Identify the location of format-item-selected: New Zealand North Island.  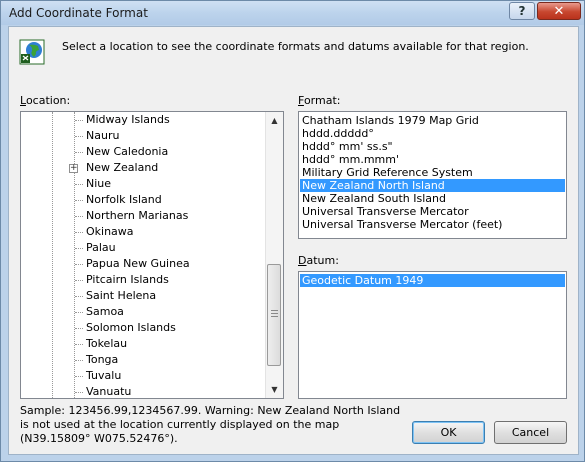
(432, 185).